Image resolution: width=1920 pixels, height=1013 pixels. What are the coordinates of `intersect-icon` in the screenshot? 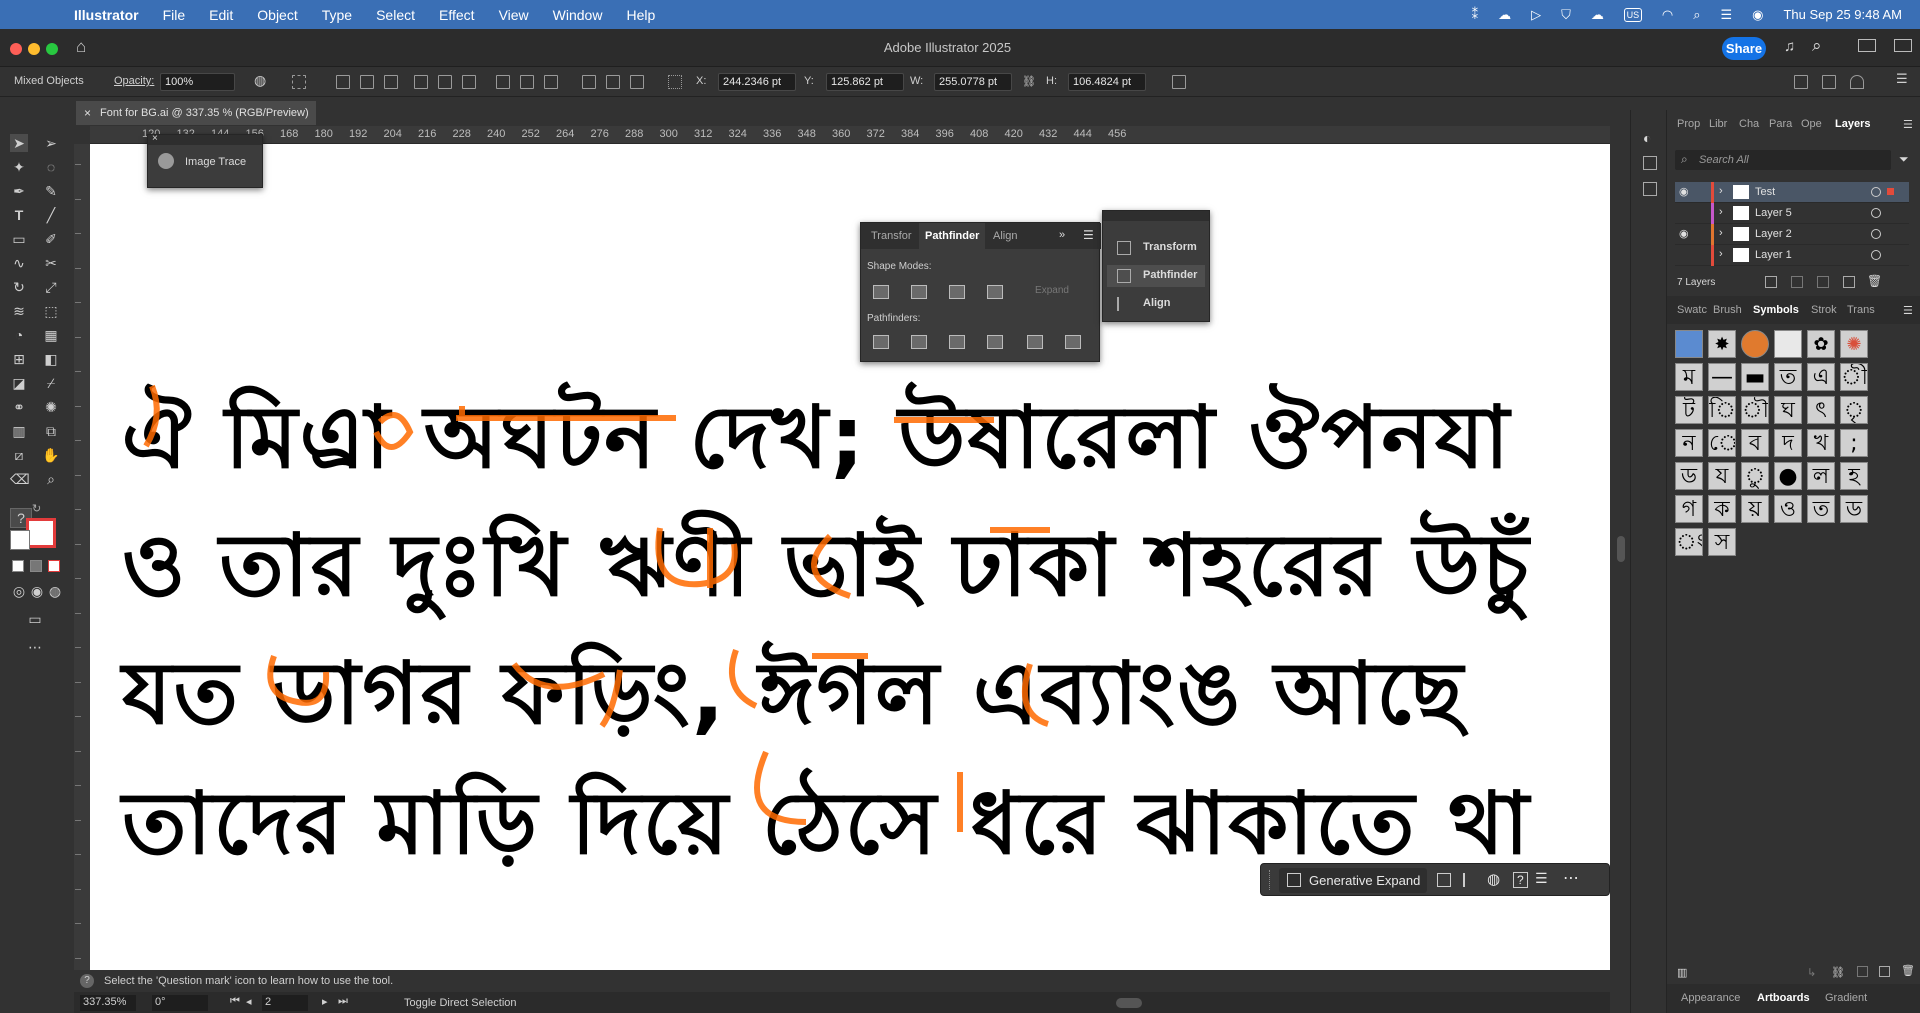 It's located at (957, 292).